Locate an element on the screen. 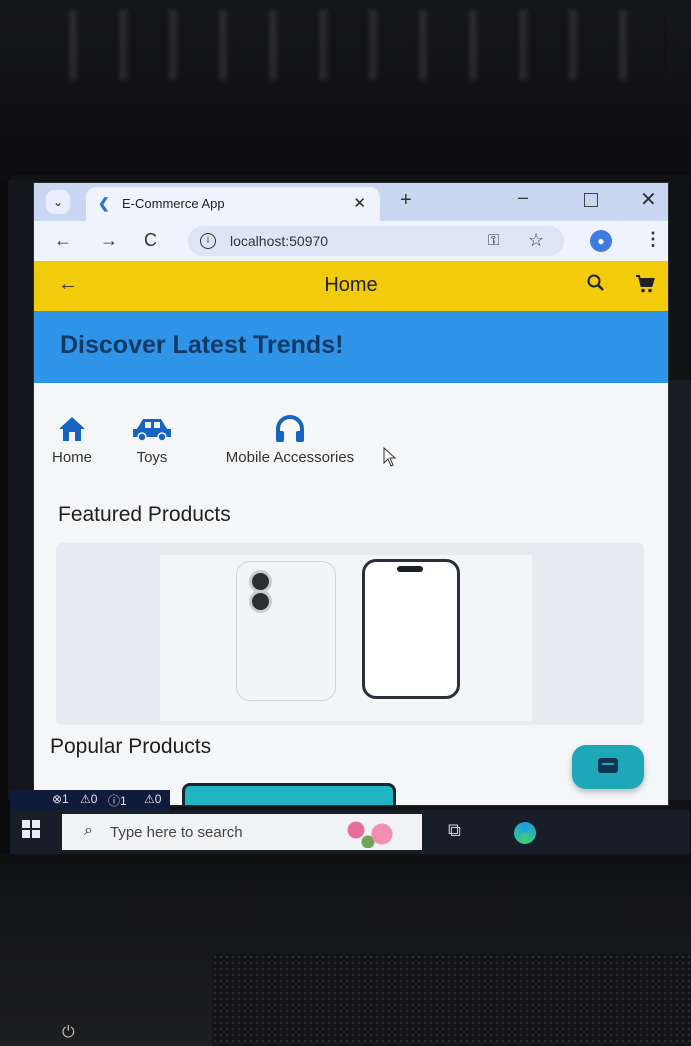 The image size is (691, 1046). address-bar: i localhost:50970 ⚿ ☆ is located at coordinates (376, 241).